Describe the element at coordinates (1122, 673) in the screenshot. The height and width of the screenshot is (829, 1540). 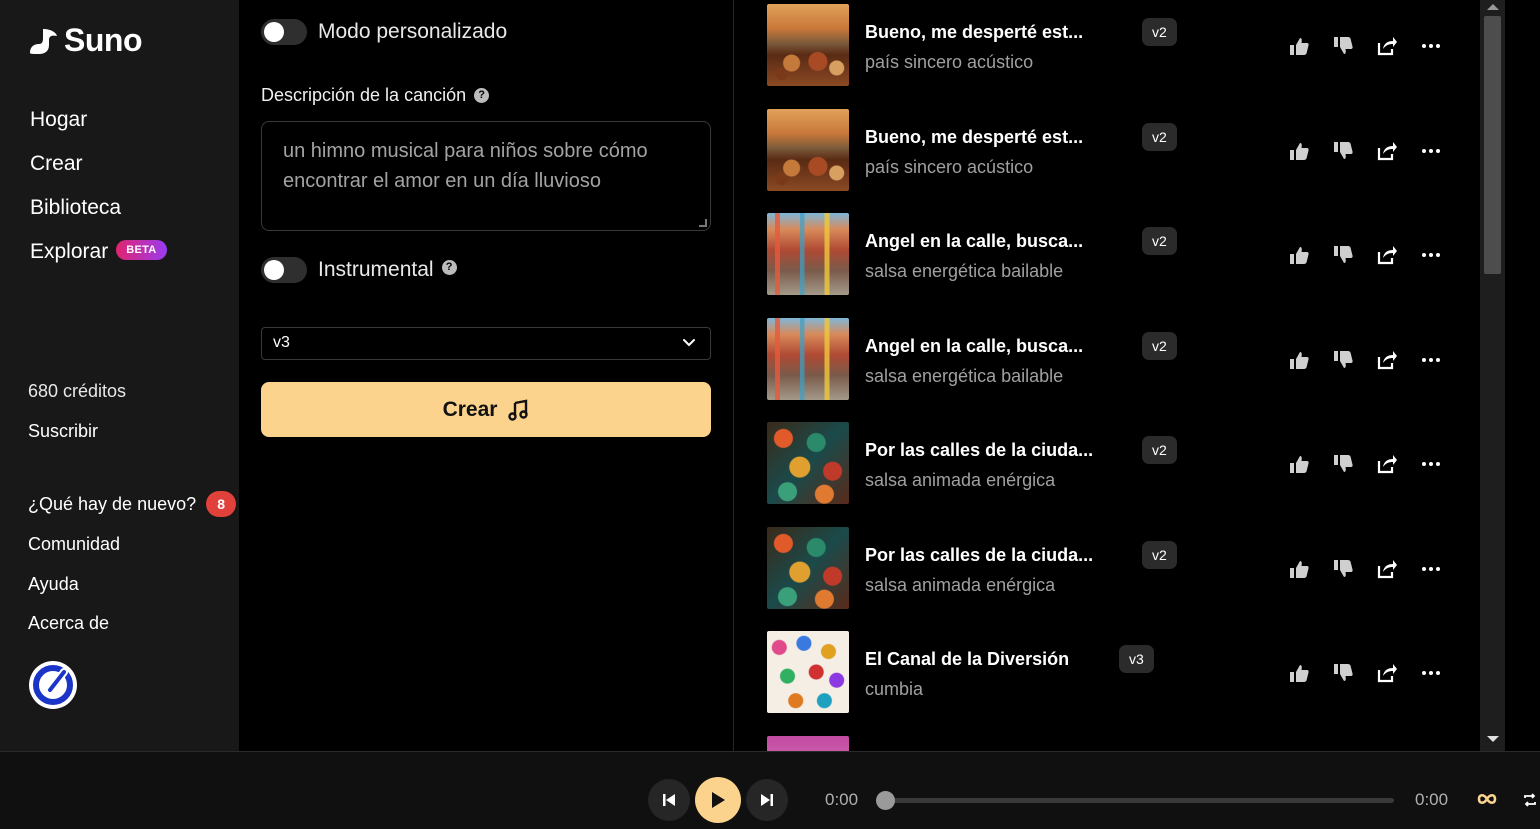
I see `song-row: El Canal de la Diversión v3 cumbia` at that location.